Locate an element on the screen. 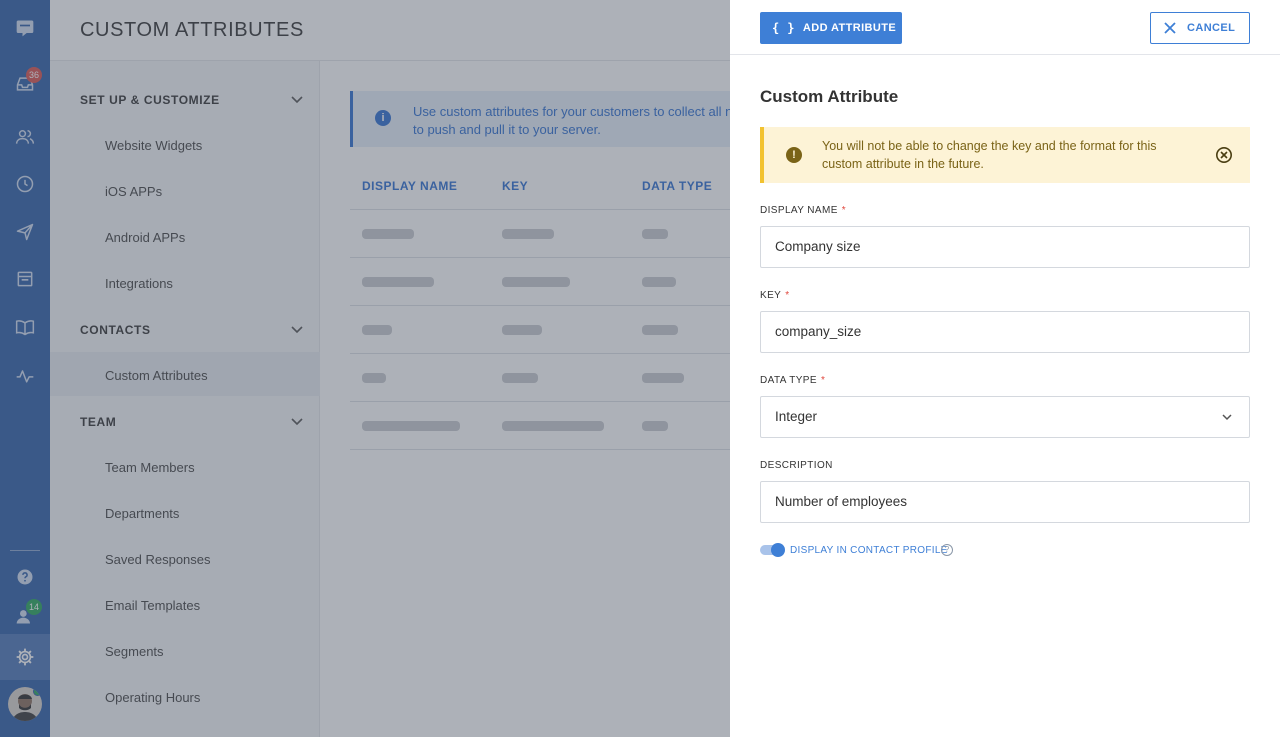 The image size is (1280, 737). key-input: company_size is located at coordinates (1005, 332).